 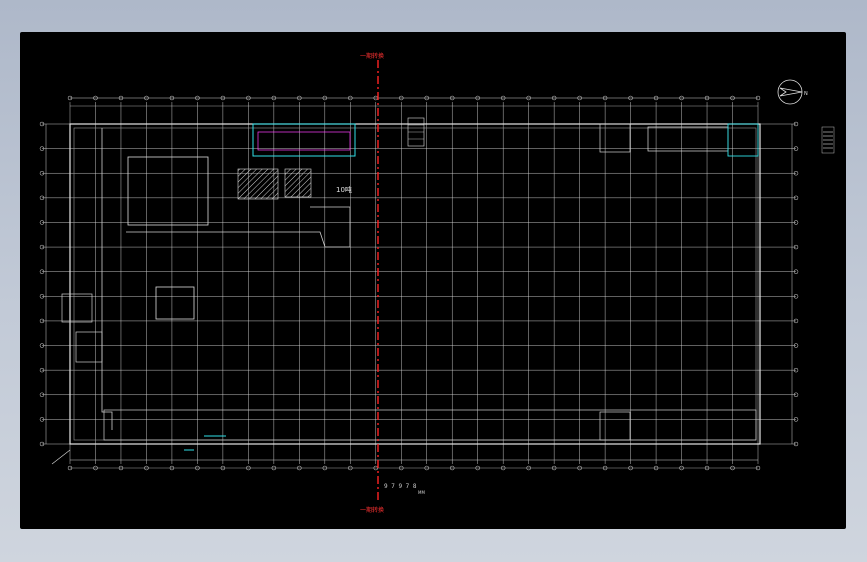 I want to click on bottom-strip, so click(x=430, y=425).